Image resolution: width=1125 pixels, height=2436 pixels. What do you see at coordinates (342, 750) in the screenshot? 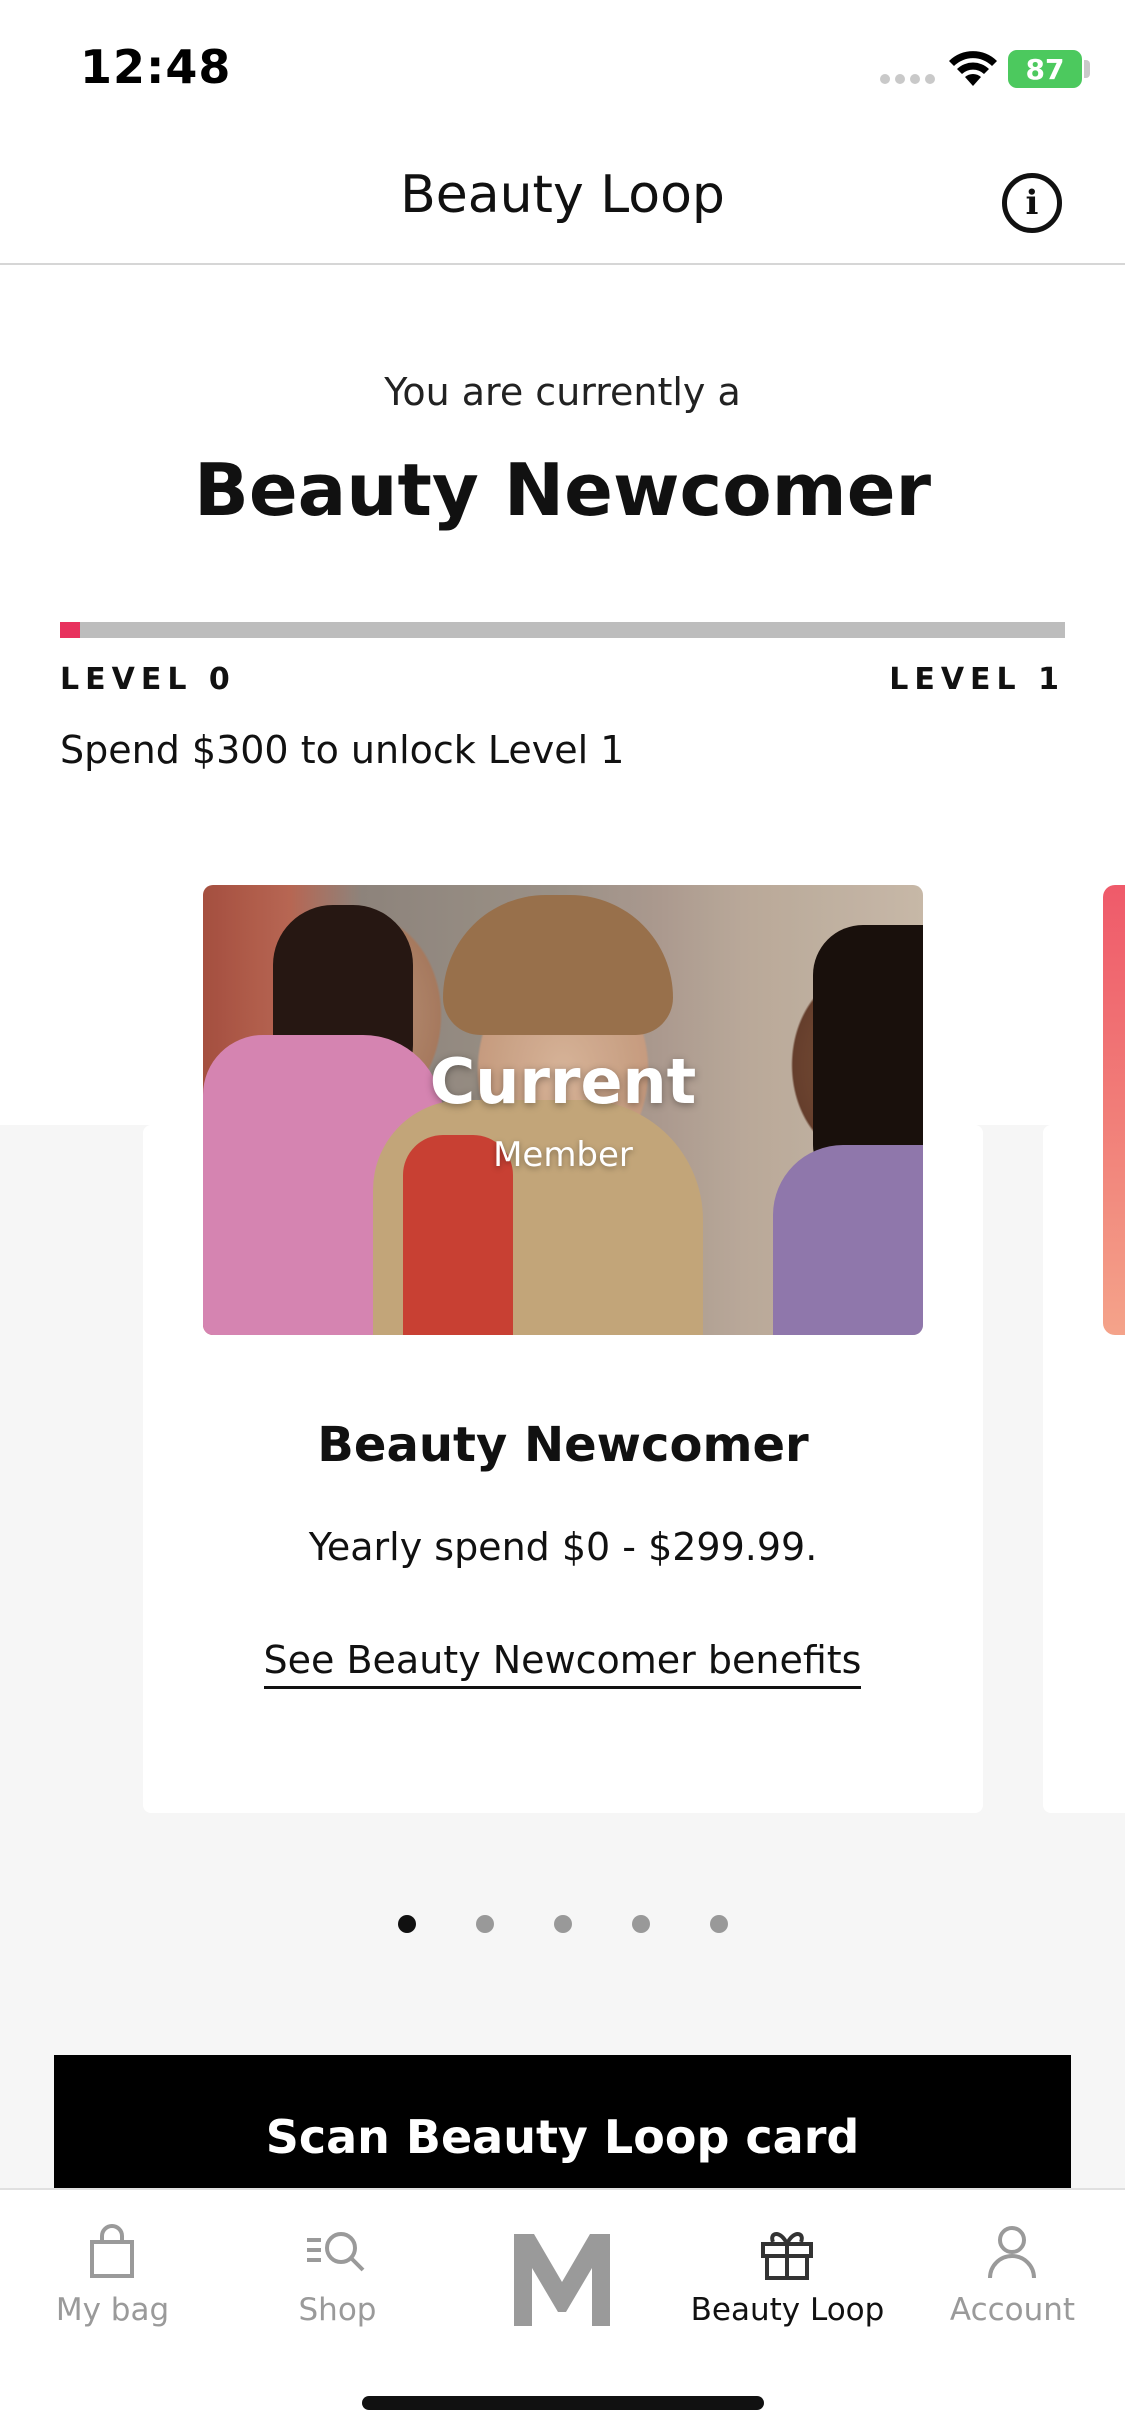
I see `unlock-hint: Spend $300 to unlock Level 1` at bounding box center [342, 750].